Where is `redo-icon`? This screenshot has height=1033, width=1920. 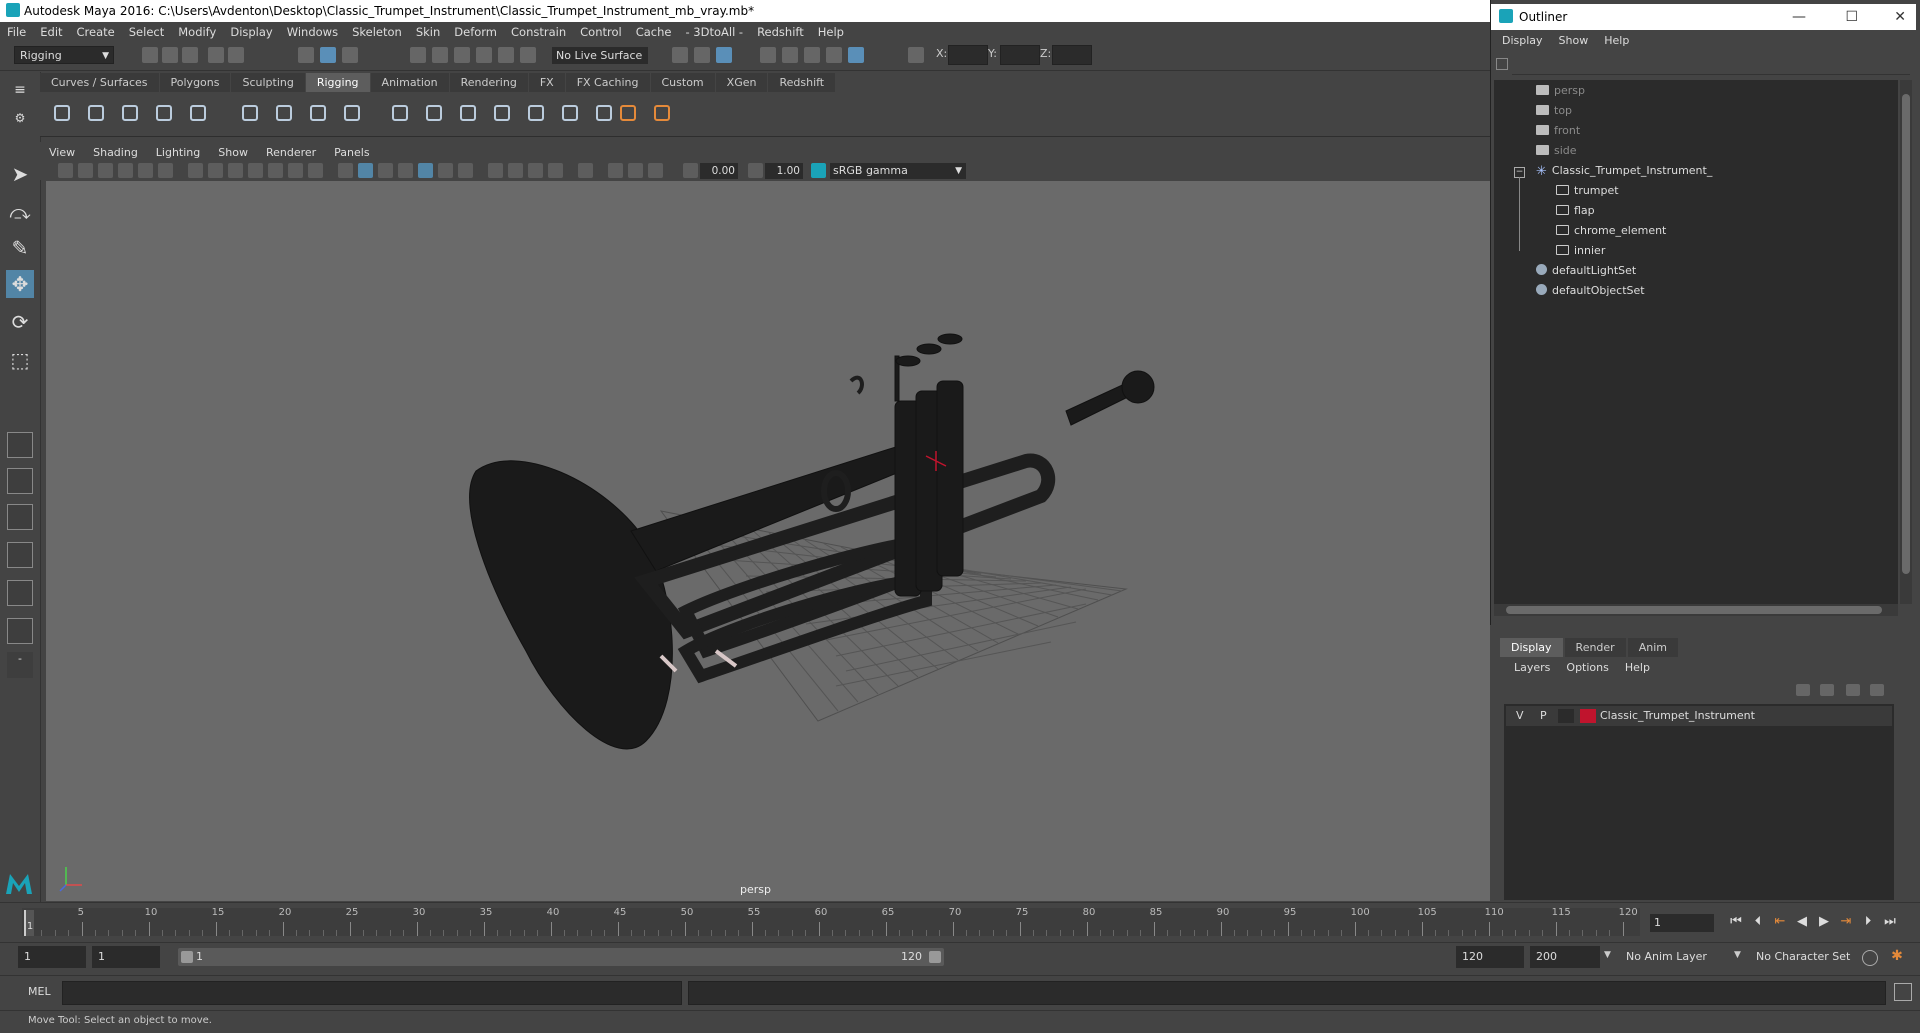 redo-icon is located at coordinates (236, 55).